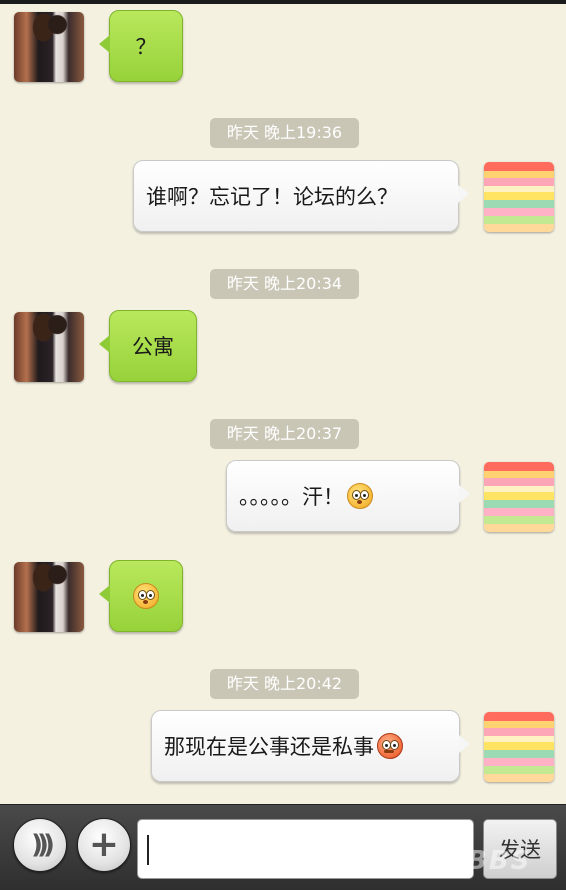 Image resolution: width=566 pixels, height=890 pixels. Describe the element at coordinates (283, 2) in the screenshot. I see `status-strip` at that location.